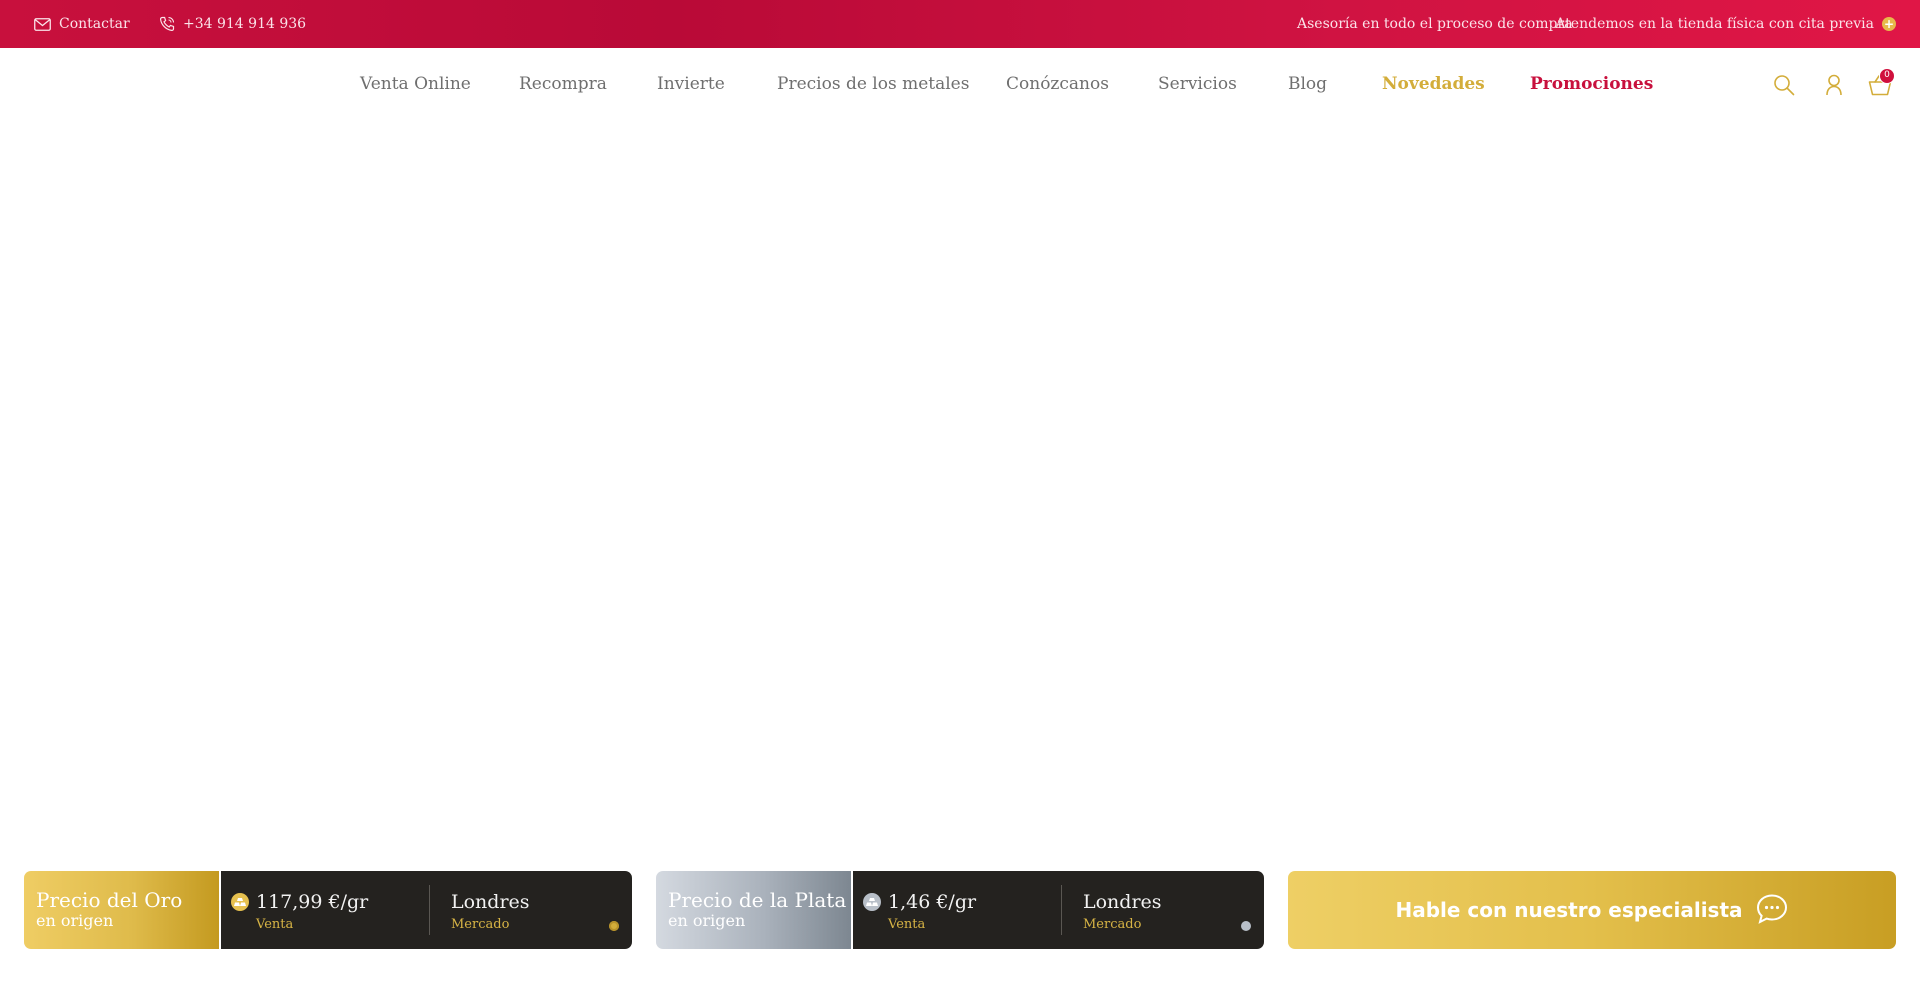 The image size is (1920, 993). I want to click on silver-market-caption: Mercado, so click(1112, 924).